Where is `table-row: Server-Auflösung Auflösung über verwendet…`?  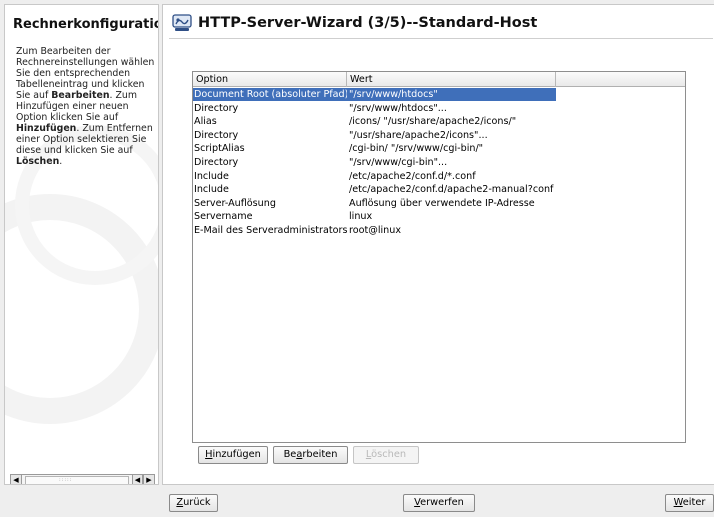
table-row: Server-Auflösung Auflösung über verwendet… is located at coordinates (374, 203).